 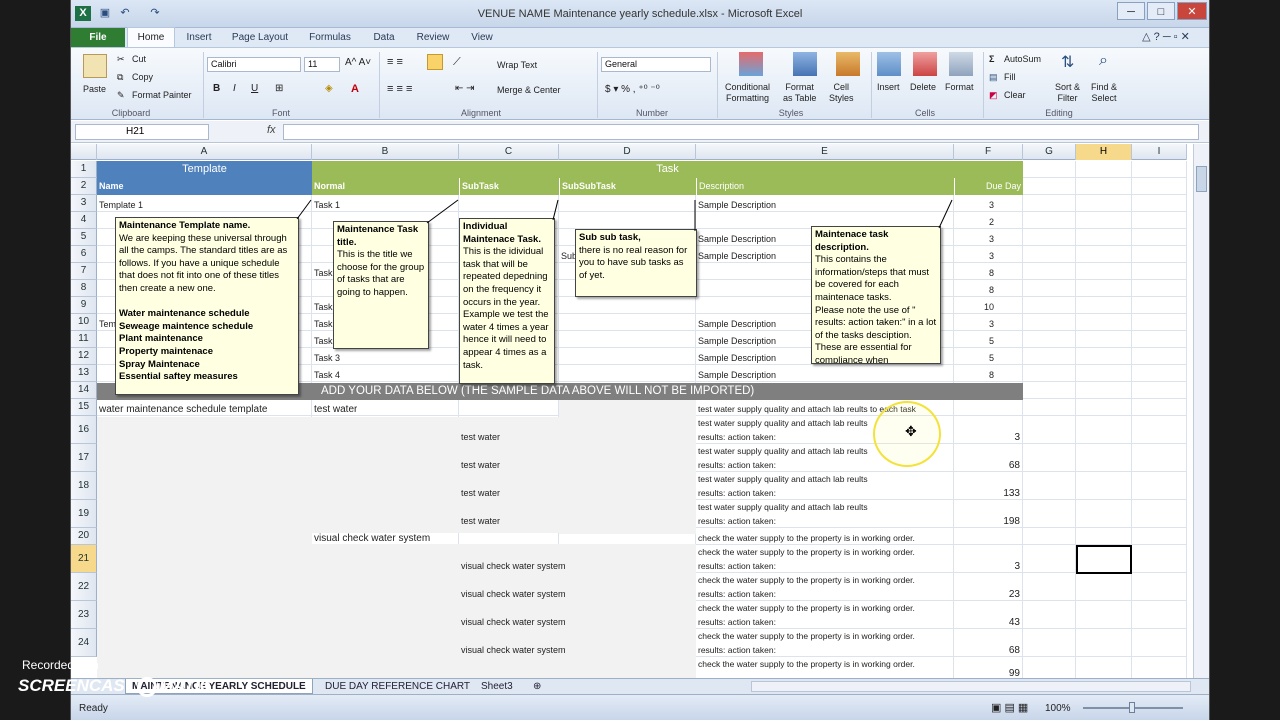 What do you see at coordinates (1067, 93) in the screenshot?
I see `sort-filter-button: Sort & Filter` at bounding box center [1067, 93].